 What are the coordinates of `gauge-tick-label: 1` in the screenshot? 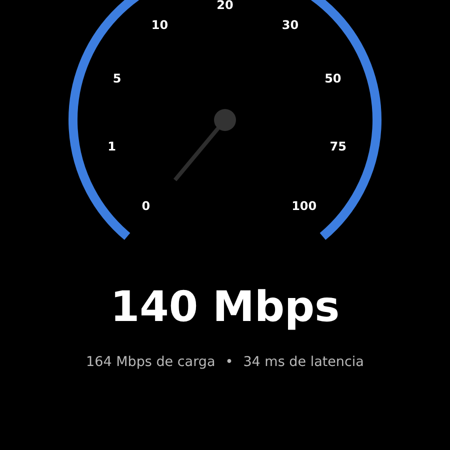 It's located at (112, 147).